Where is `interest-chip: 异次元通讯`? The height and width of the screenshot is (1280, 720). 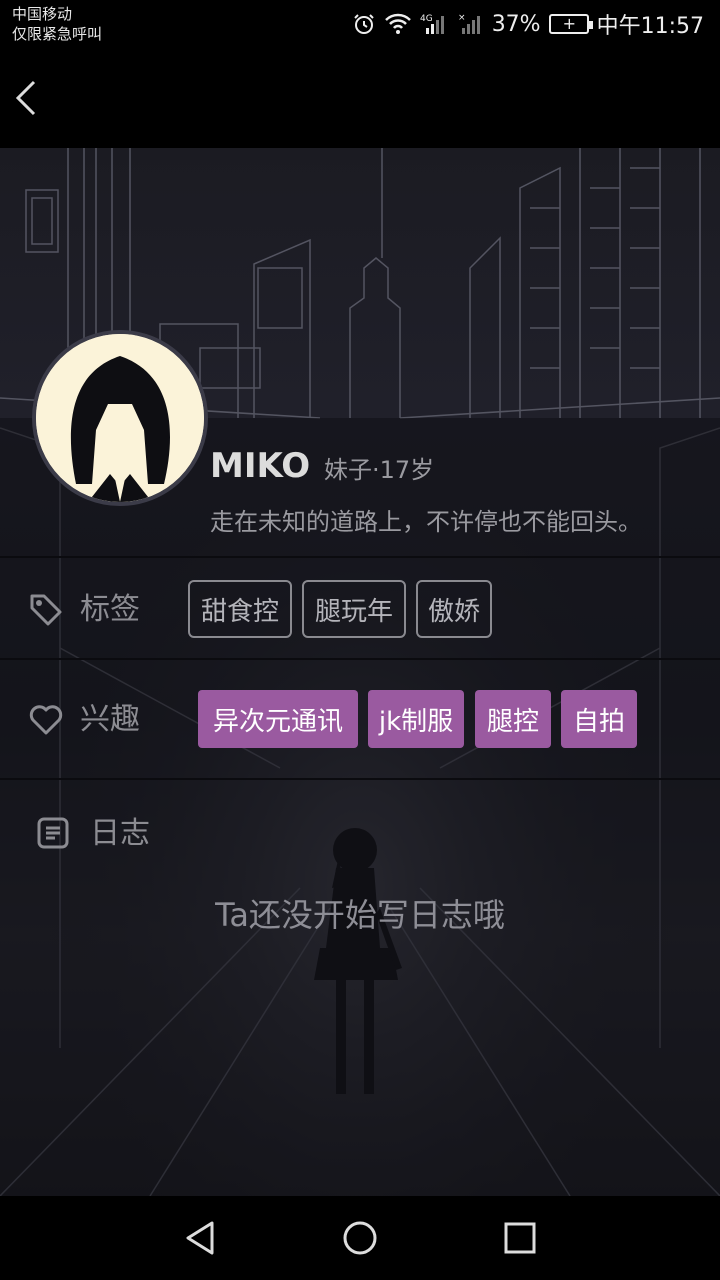 interest-chip: 异次元通讯 is located at coordinates (278, 719).